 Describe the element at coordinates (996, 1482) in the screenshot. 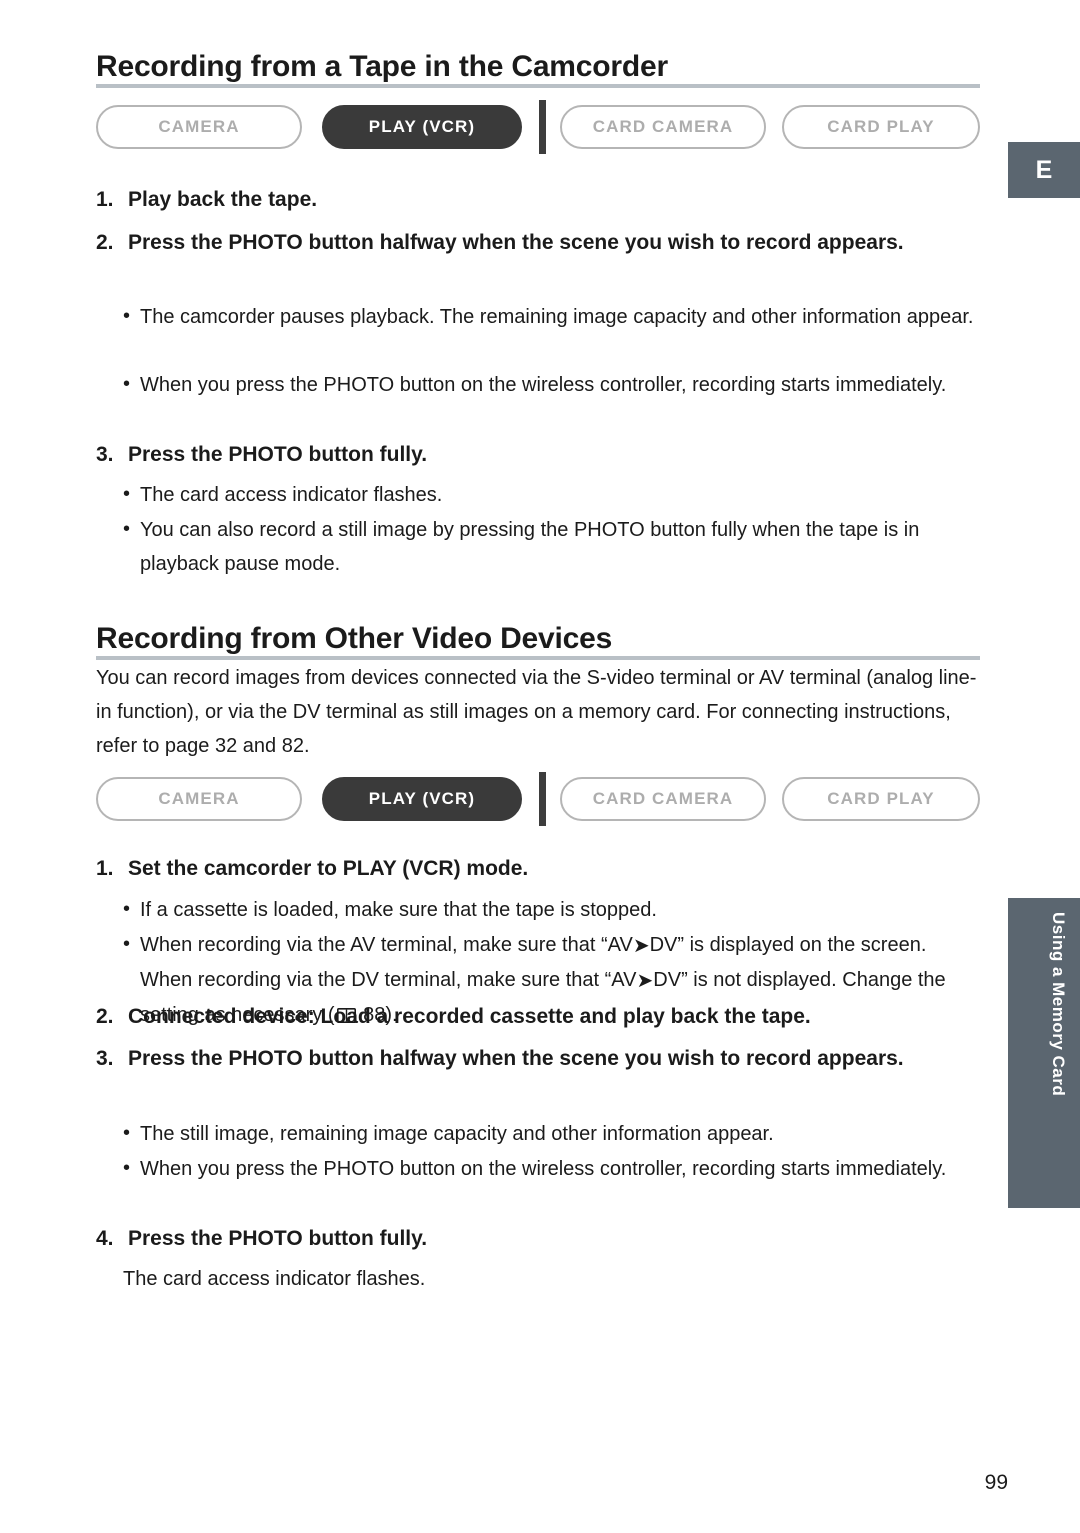

I see `page-number: 99` at that location.